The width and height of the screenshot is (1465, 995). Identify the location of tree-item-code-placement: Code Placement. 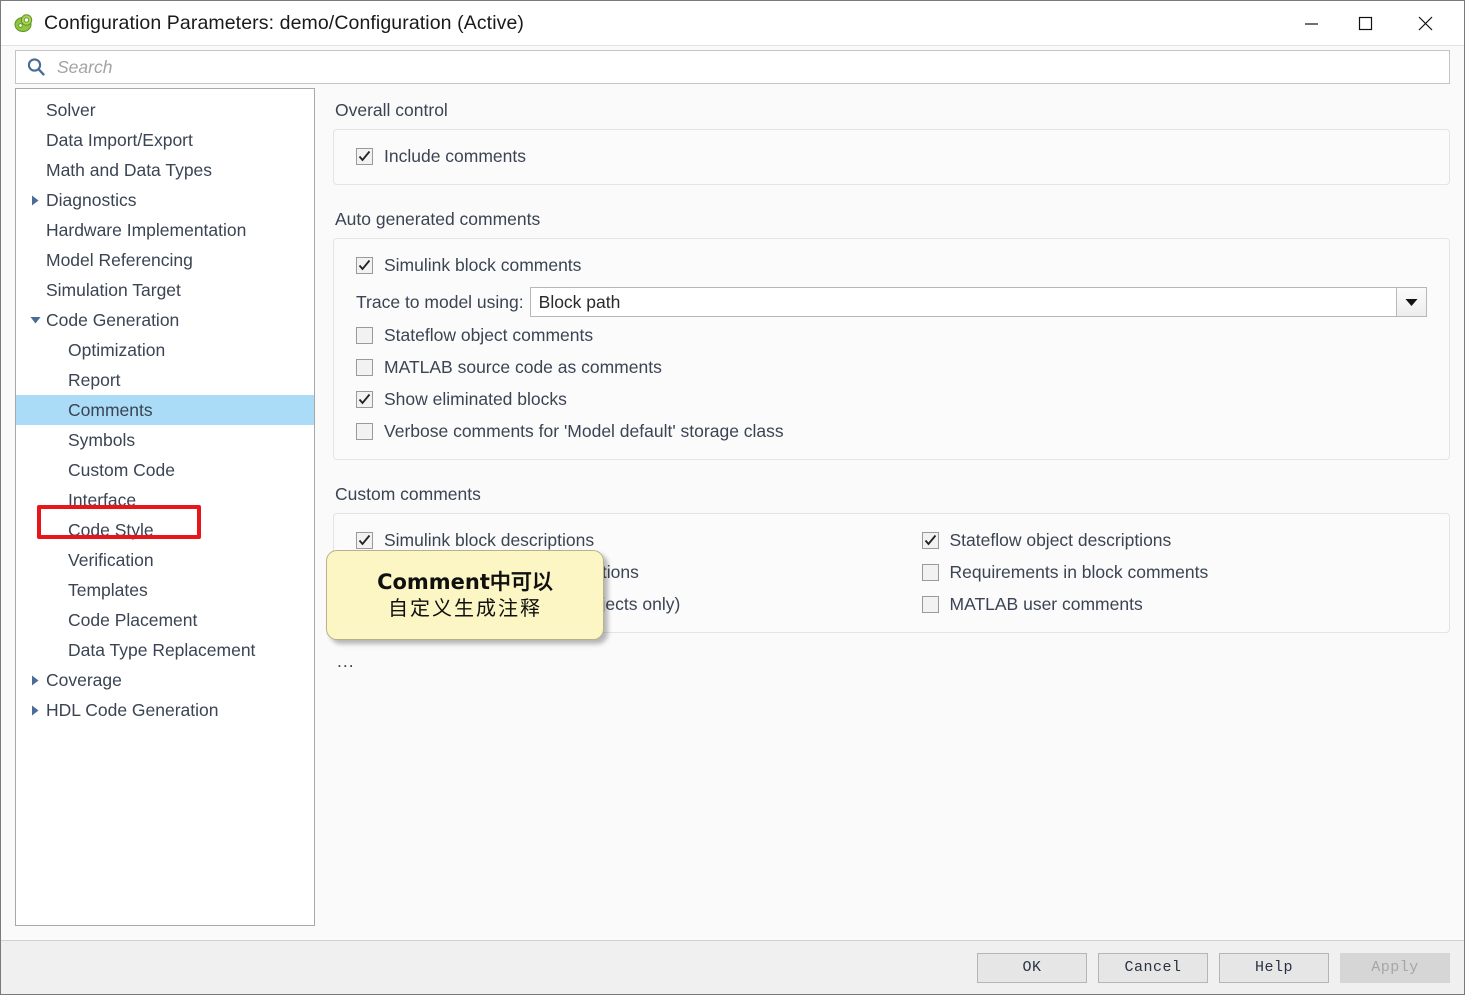
(165, 620).